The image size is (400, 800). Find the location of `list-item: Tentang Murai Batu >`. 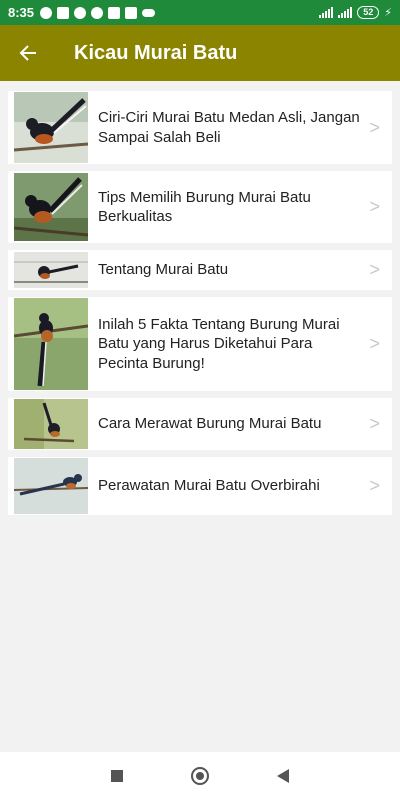

list-item: Tentang Murai Batu > is located at coordinates (200, 270).